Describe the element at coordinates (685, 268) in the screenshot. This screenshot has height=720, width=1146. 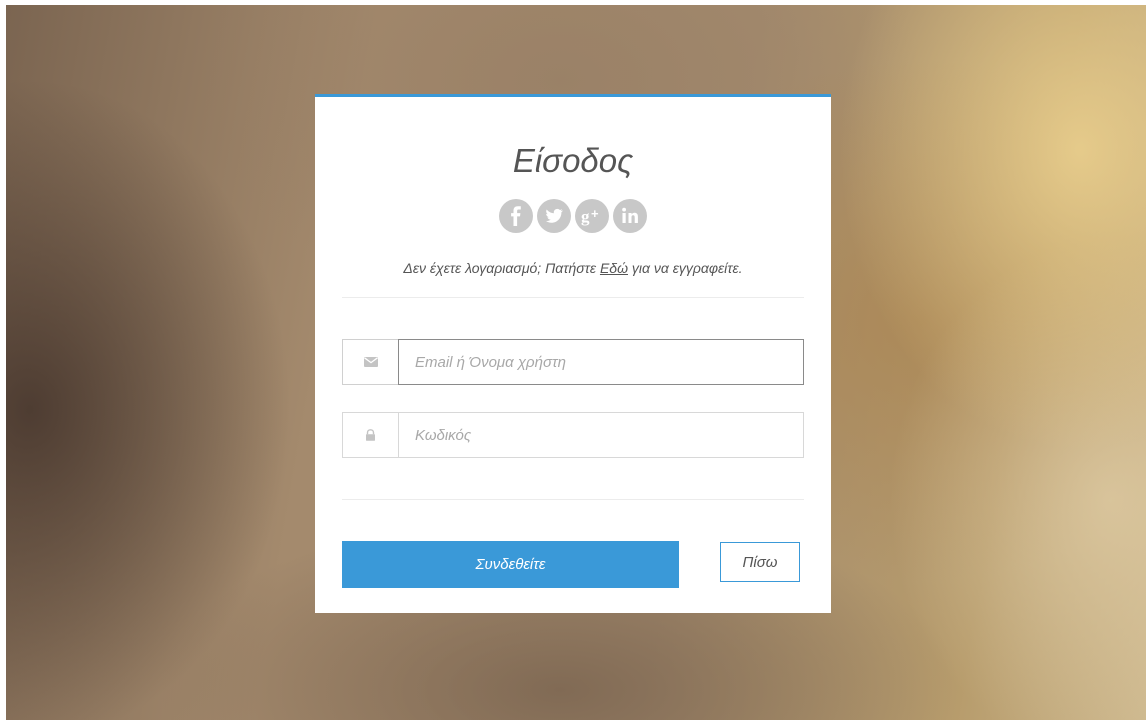
I see `signup-suffix: για να εγγραφείτε.` at that location.